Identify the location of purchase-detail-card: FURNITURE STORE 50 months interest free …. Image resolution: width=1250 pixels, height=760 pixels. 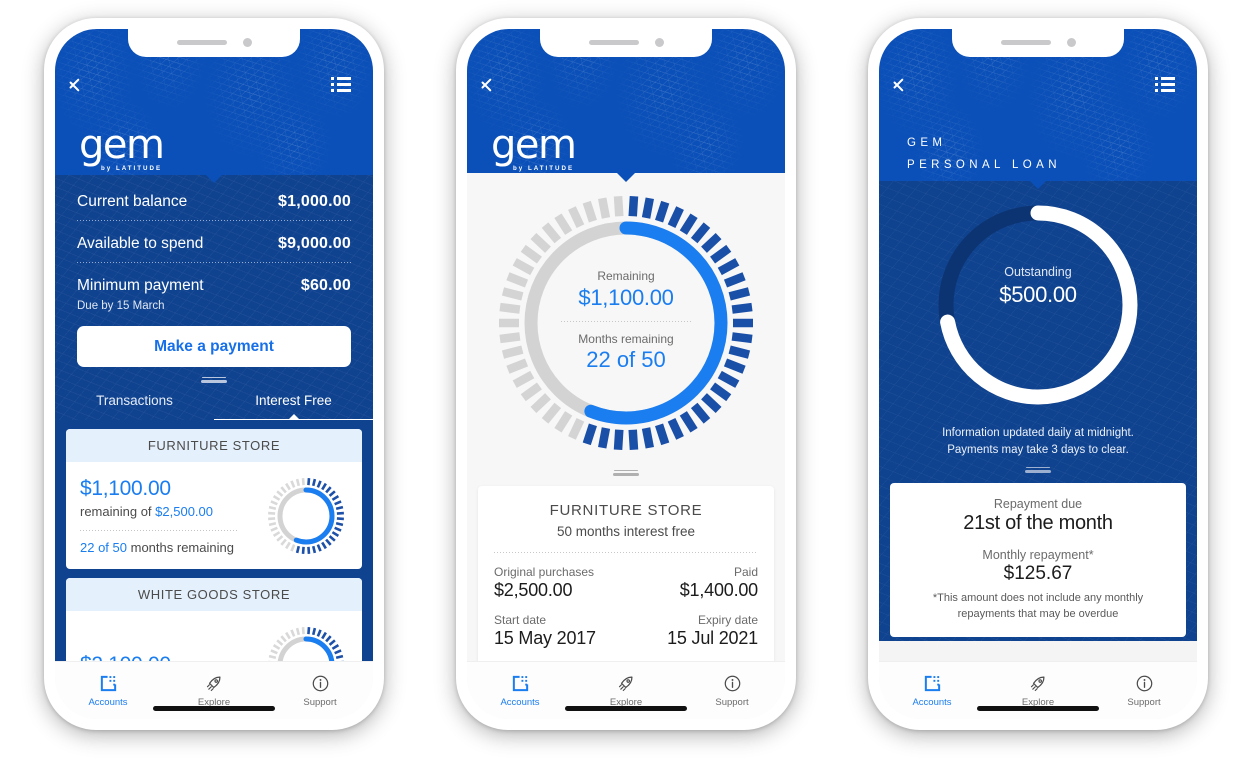
(626, 582).